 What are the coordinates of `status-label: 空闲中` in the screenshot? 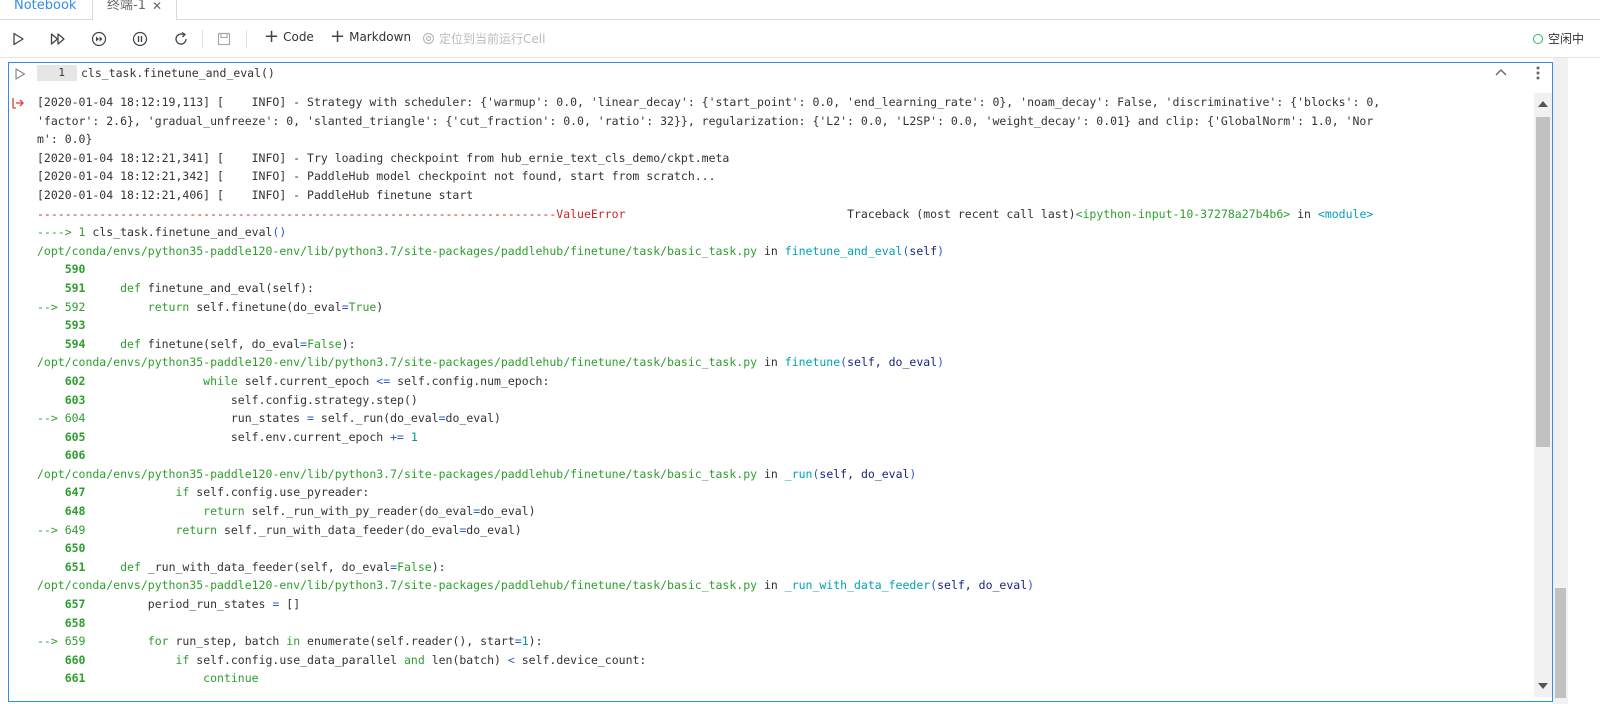 It's located at (1565, 39).